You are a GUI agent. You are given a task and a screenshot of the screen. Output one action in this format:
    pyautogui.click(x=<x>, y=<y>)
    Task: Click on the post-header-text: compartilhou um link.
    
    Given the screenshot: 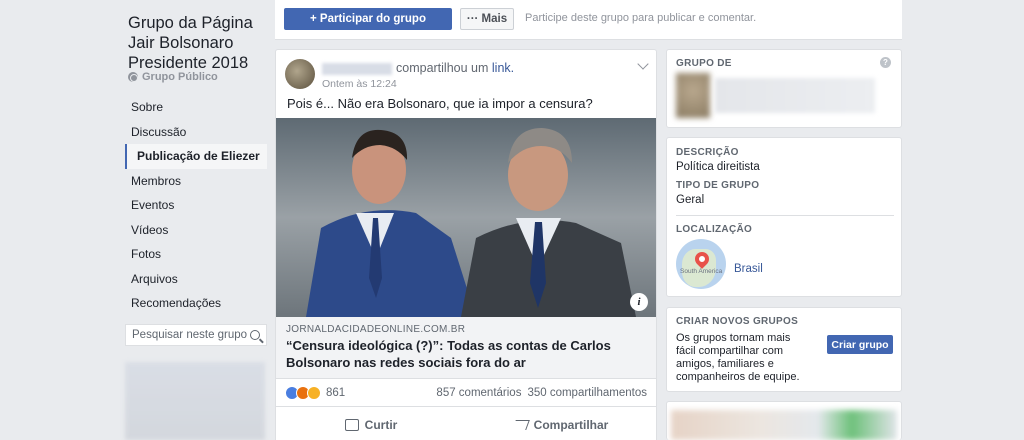 What is the action you would take?
    pyautogui.click(x=455, y=68)
    